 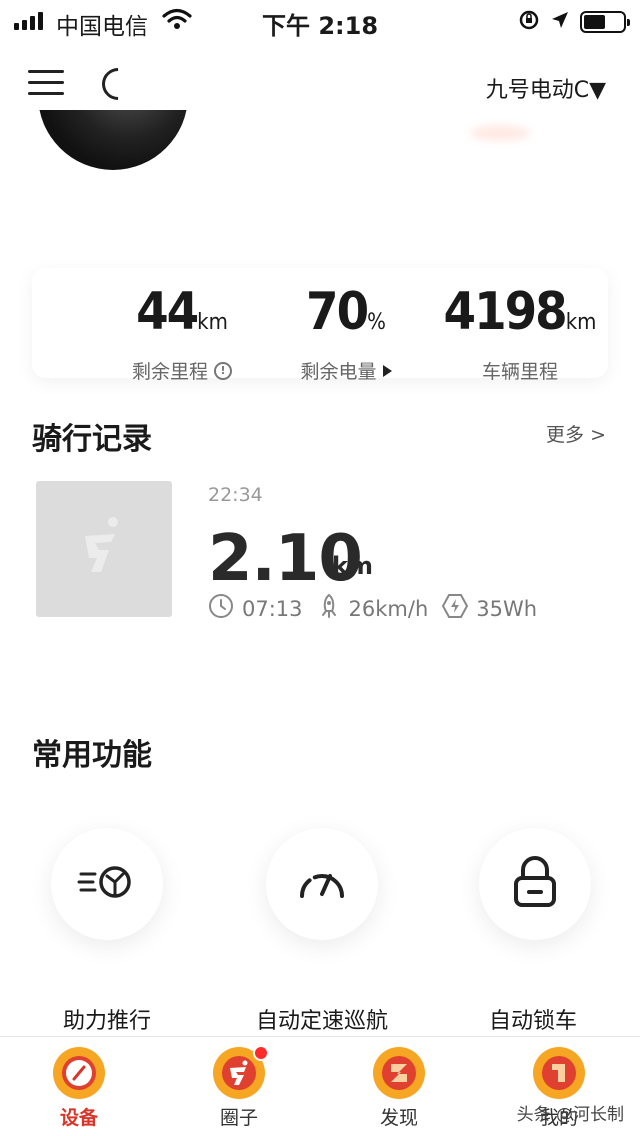 I want to click on cruise-control-label: 自动定速巡航, so click(x=321, y=1021).